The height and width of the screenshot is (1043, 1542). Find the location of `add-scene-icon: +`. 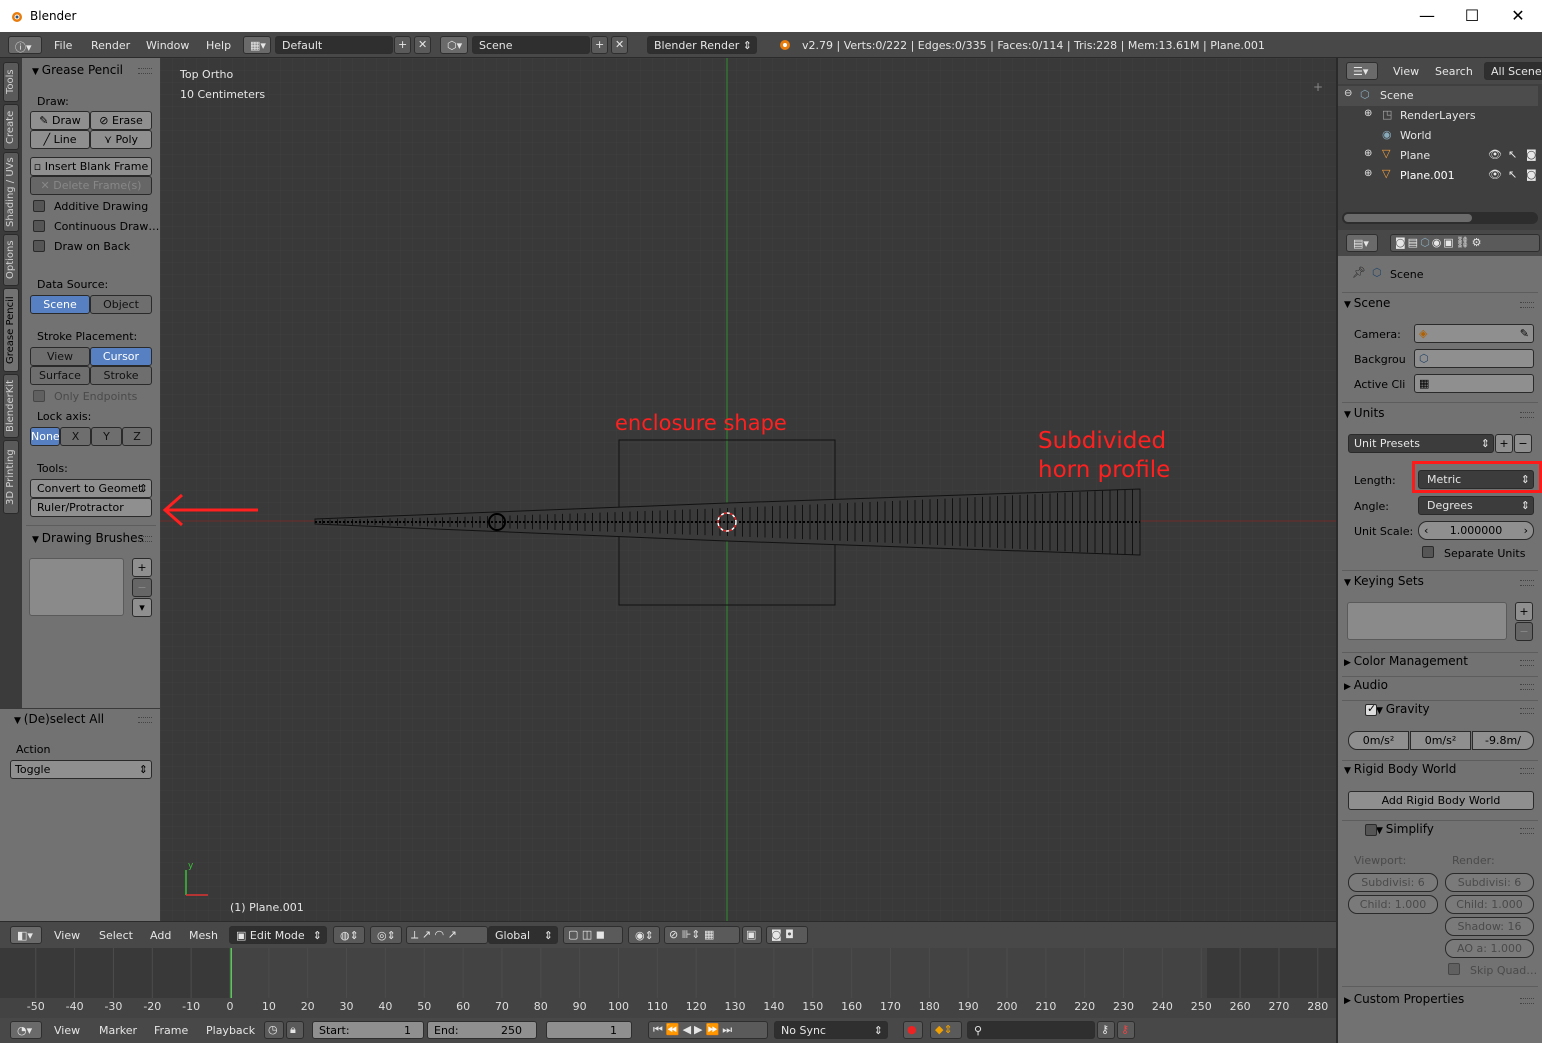

add-scene-icon: + is located at coordinates (599, 45).